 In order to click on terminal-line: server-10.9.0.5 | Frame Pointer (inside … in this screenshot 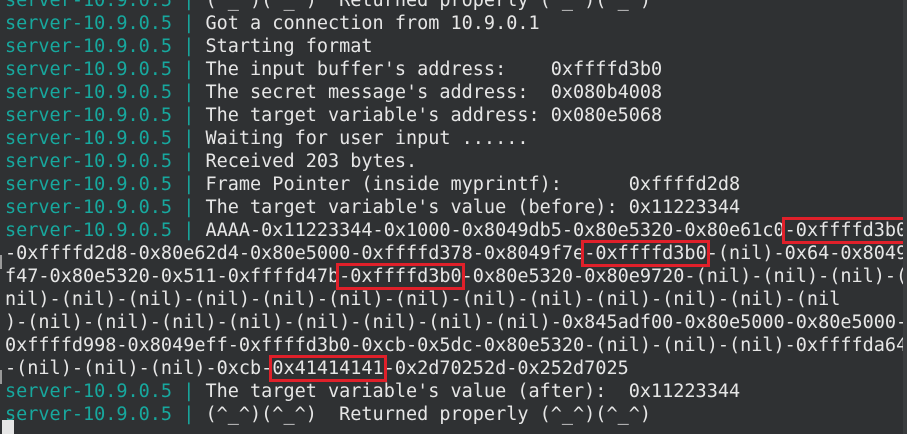, I will do `click(456, 184)`.